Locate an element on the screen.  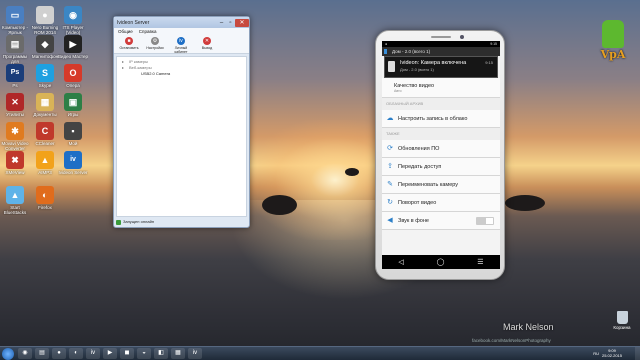
desktop-icon-label: Ps is located at coordinates (15, 85).